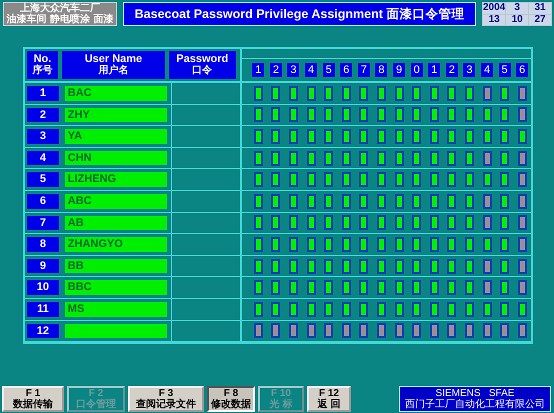 This screenshot has height=413, width=554. I want to click on user-name-field: ZHY, so click(116, 115).